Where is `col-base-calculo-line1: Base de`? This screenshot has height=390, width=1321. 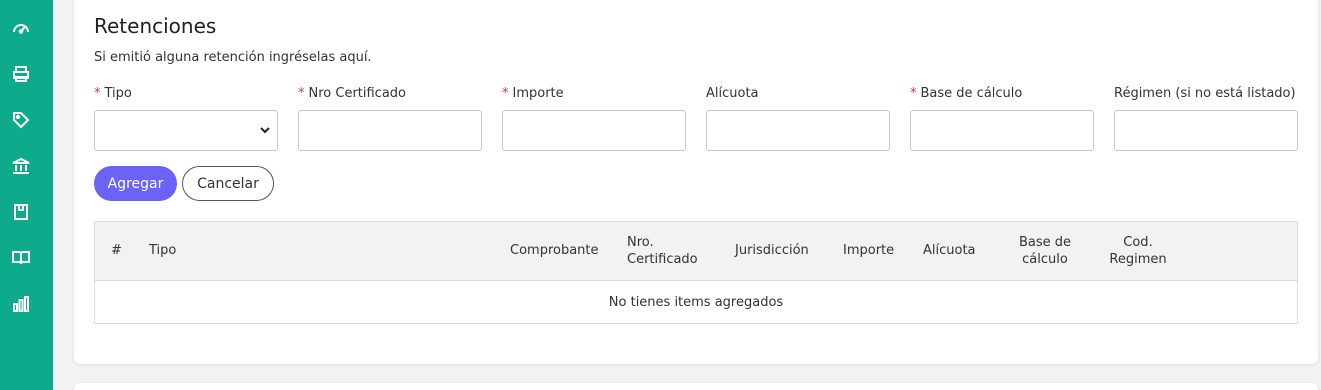 col-base-calculo-line1: Base de is located at coordinates (1045, 242).